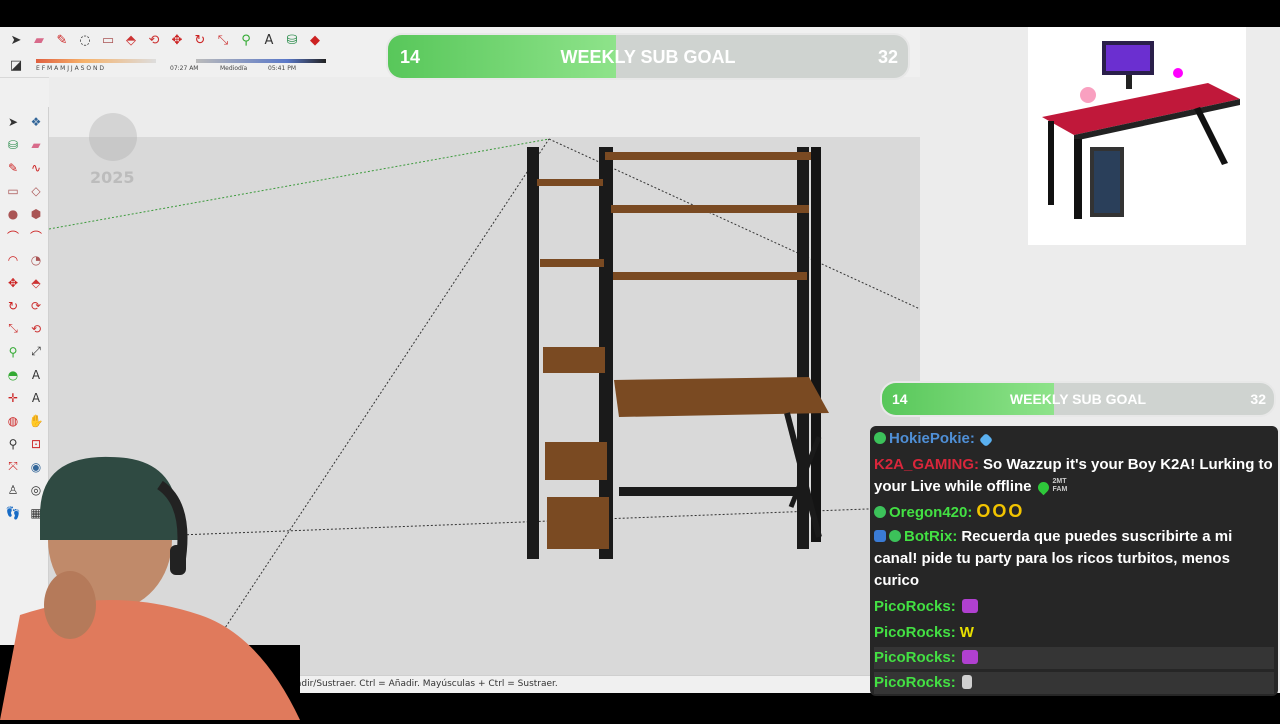 This screenshot has width=1280, height=724. I want to click on scale-tool-icon: ⤡, so click(13, 328).